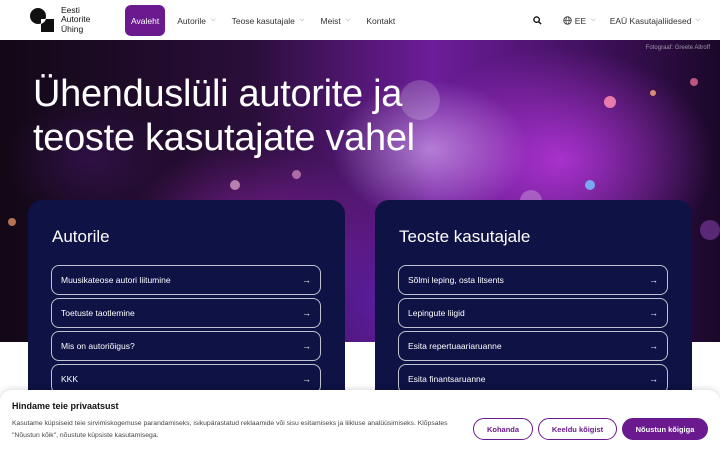 This screenshot has height=450, width=720. I want to click on card-link: Sõlmi leping, osta litsents →, so click(533, 280).